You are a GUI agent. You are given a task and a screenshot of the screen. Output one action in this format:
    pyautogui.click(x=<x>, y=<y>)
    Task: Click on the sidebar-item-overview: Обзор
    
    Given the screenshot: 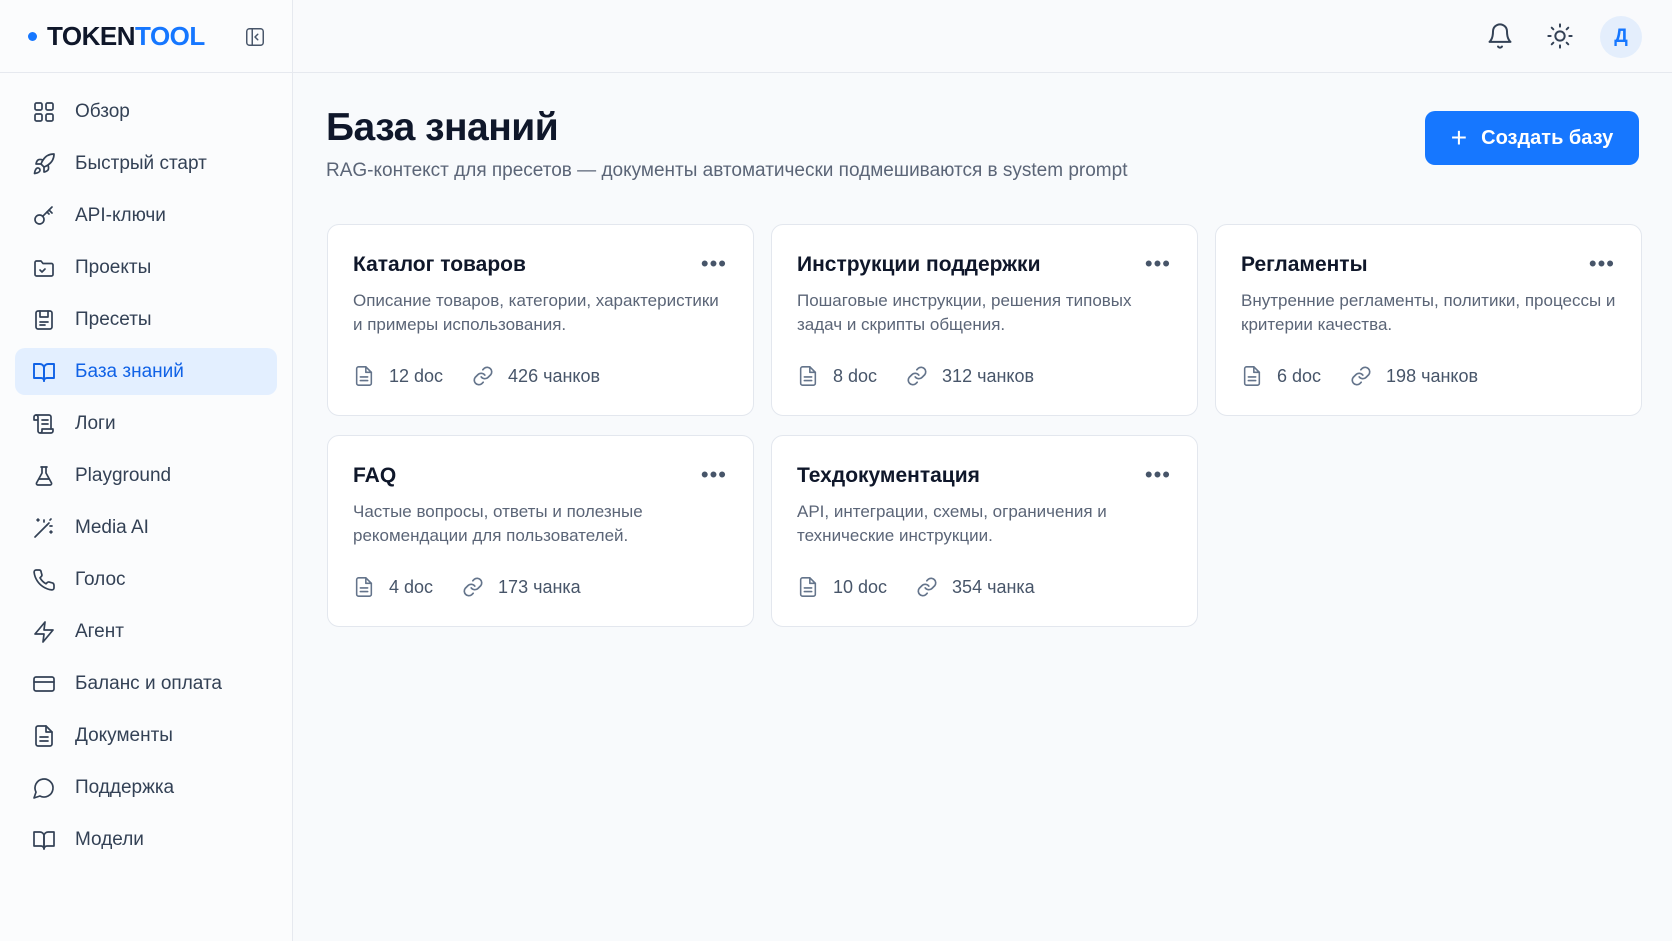 What is the action you would take?
    pyautogui.click(x=146, y=111)
    